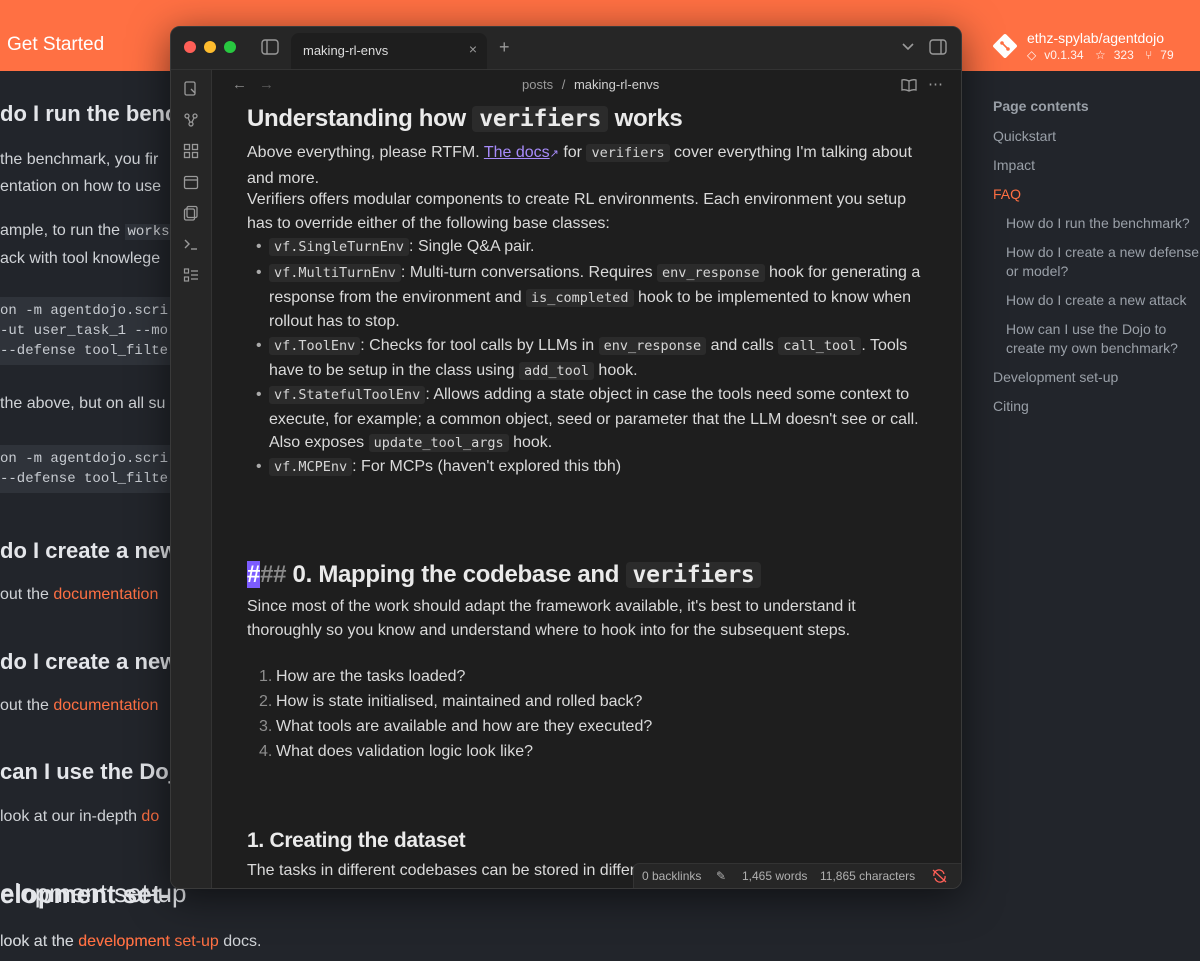 The image size is (1200, 961). I want to click on toc-item-run-benchmark: How do I run the benchmark?, so click(1098, 223).